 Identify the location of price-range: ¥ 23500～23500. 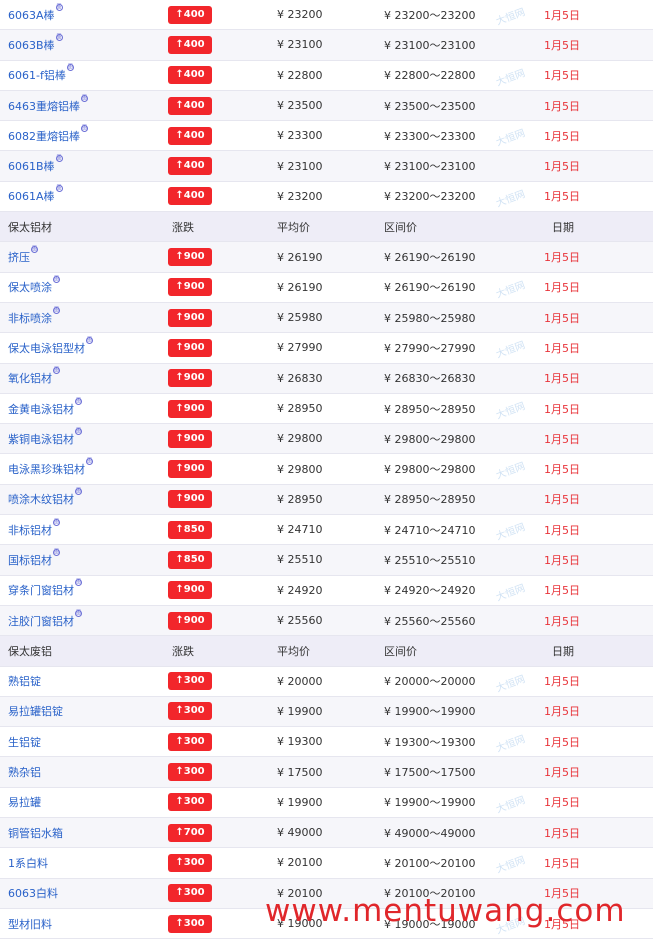
(430, 106).